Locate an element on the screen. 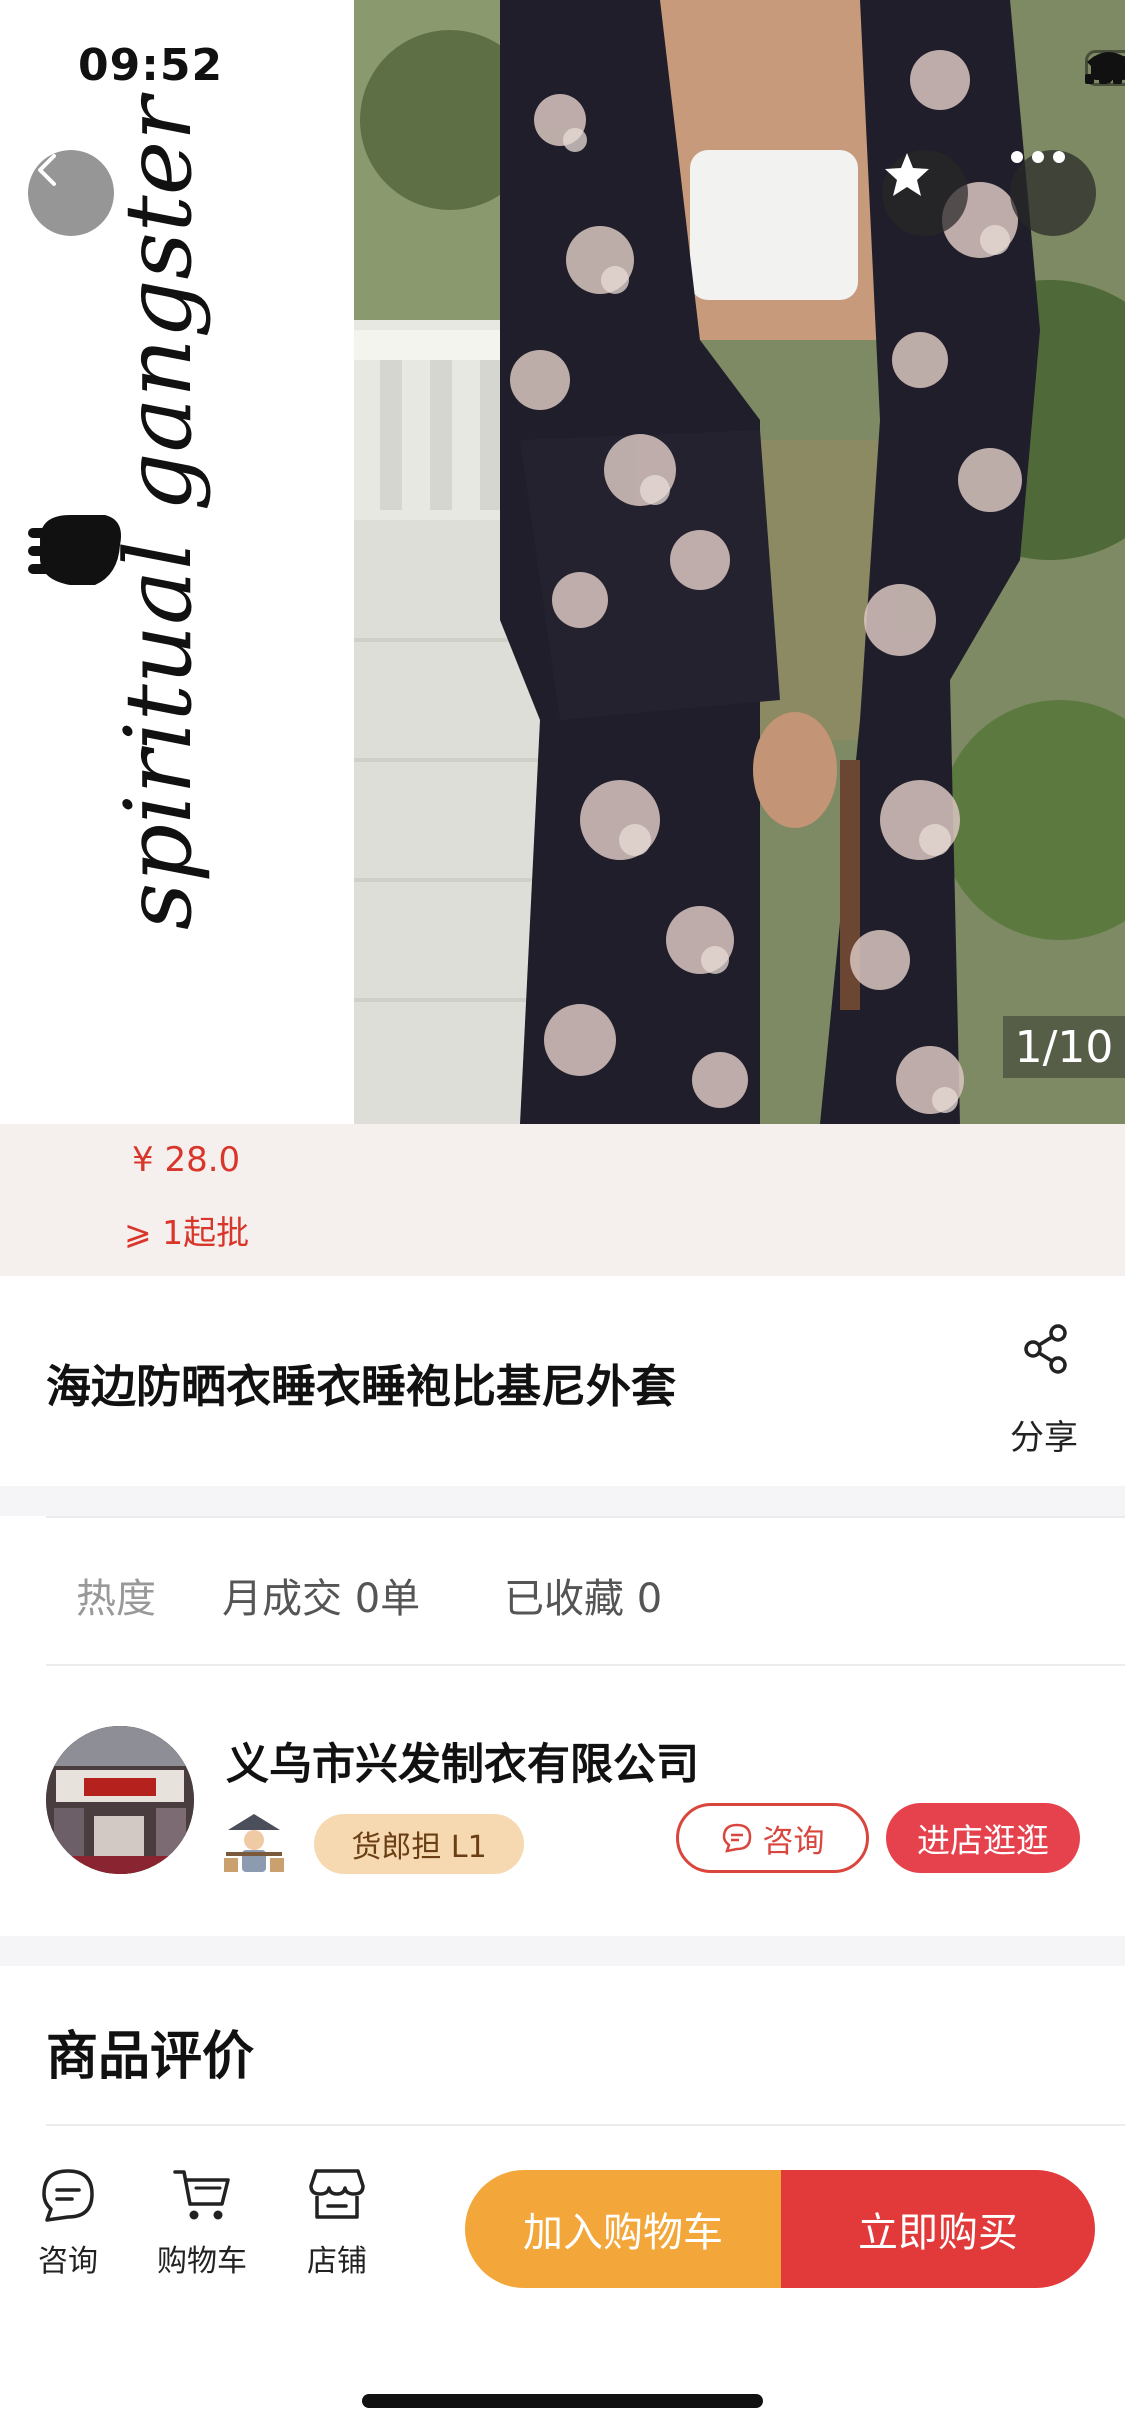 The height and width of the screenshot is (2436, 1125). share-button is located at coordinates (1047, 1351).